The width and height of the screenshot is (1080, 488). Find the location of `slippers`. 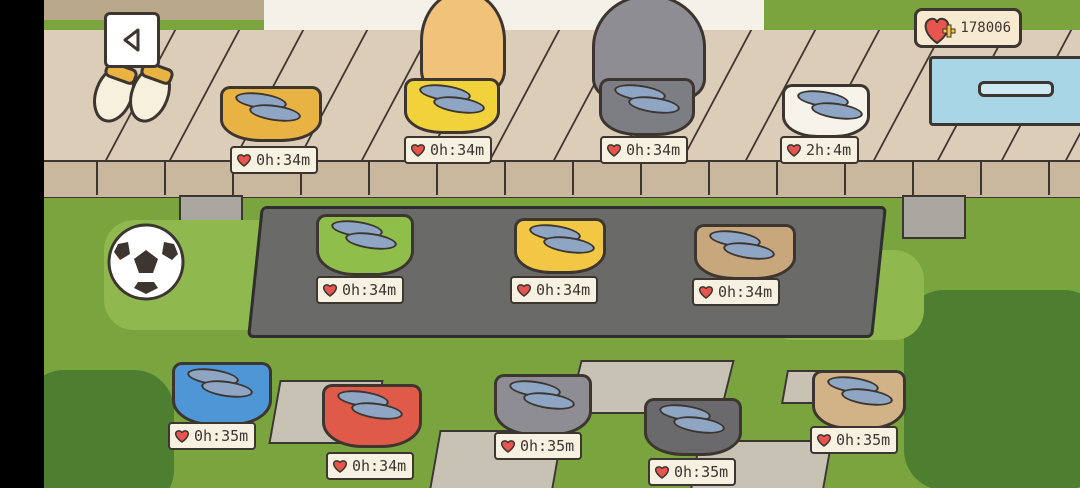

slippers is located at coordinates (133, 92).